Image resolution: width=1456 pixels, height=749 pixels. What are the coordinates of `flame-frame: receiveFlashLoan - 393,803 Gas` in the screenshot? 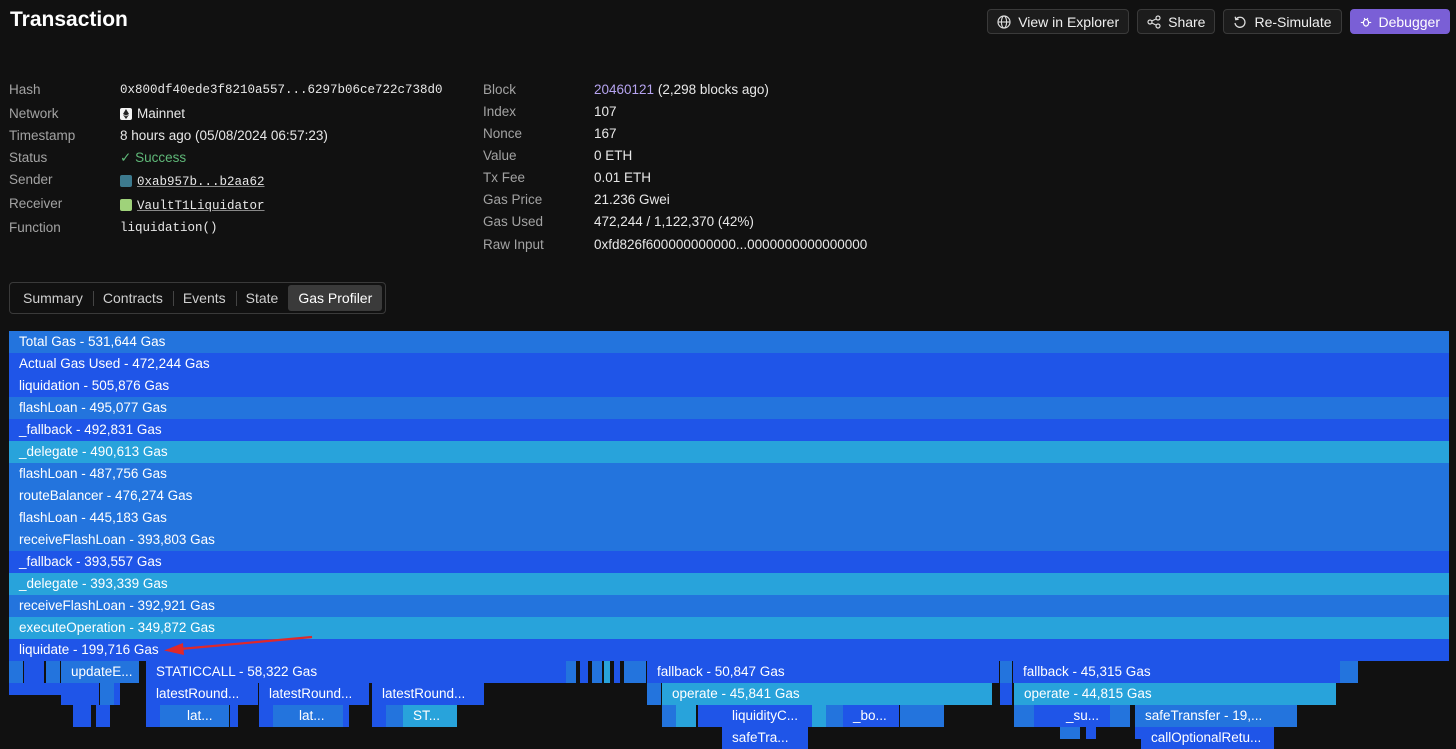 It's located at (729, 540).